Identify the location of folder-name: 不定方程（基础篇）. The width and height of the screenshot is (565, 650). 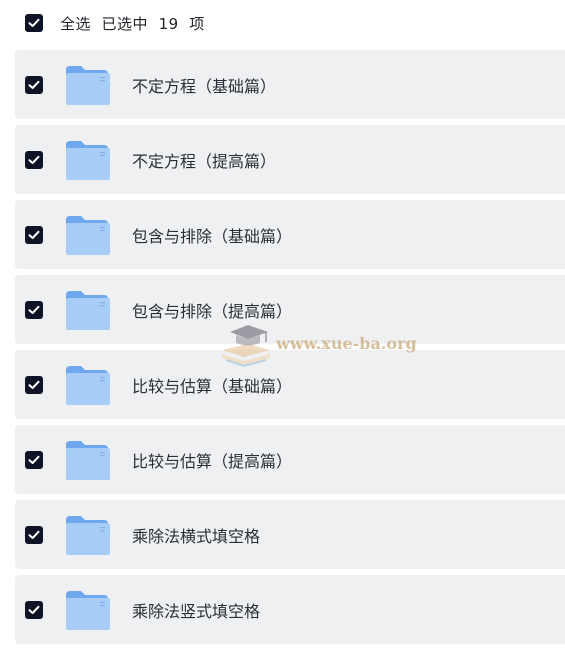
(204, 86).